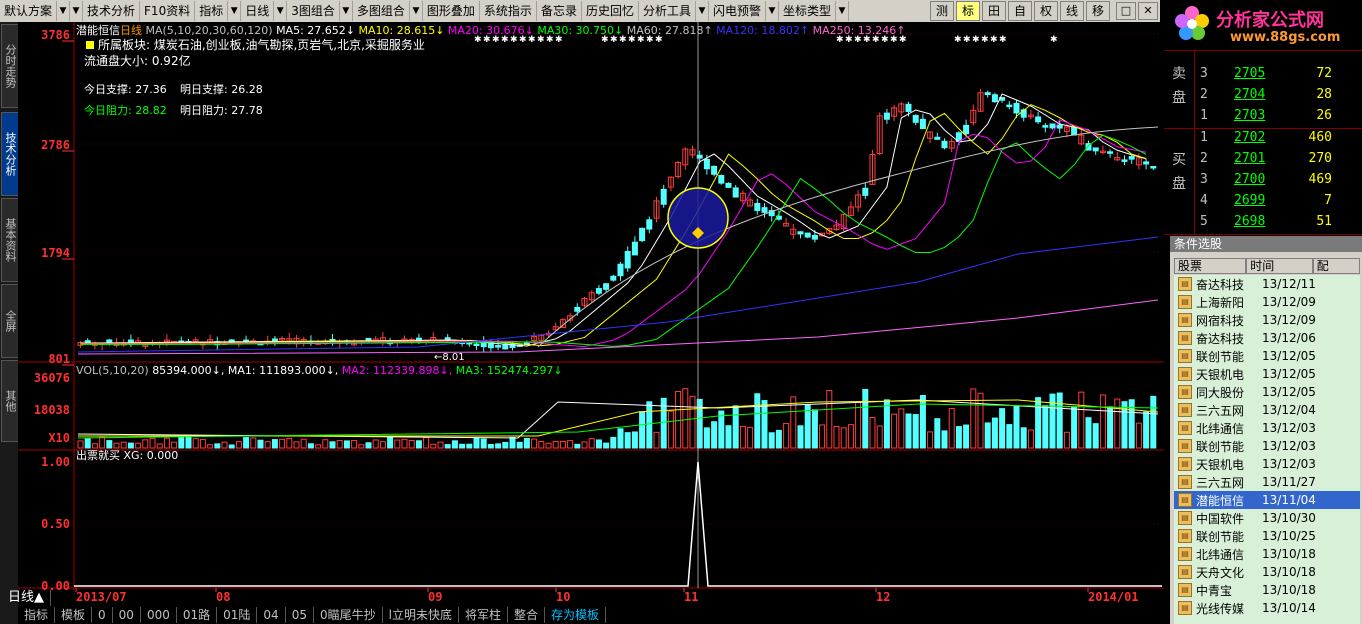  I want to click on bottom-tab: 04, so click(271, 615).